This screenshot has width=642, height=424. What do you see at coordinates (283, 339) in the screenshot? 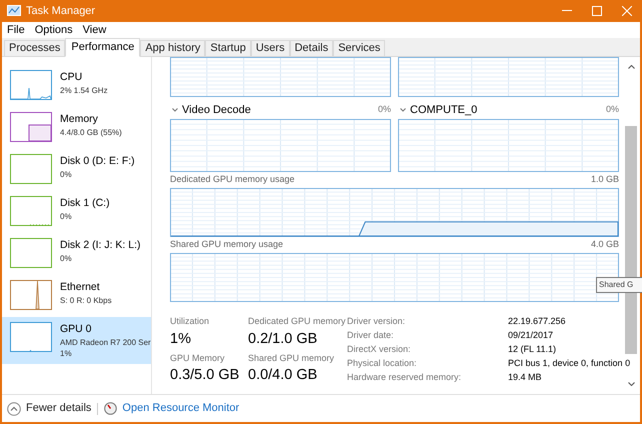
I see `stat-value: 0.2/1.0 GB` at bounding box center [283, 339].